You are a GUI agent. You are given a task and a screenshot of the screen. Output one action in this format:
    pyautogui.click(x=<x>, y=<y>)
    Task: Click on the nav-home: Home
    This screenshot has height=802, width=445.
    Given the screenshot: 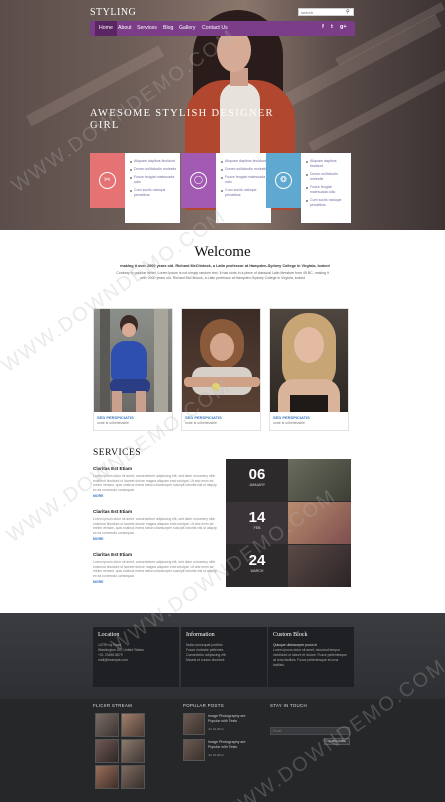 What is the action you would take?
    pyautogui.click(x=106, y=28)
    